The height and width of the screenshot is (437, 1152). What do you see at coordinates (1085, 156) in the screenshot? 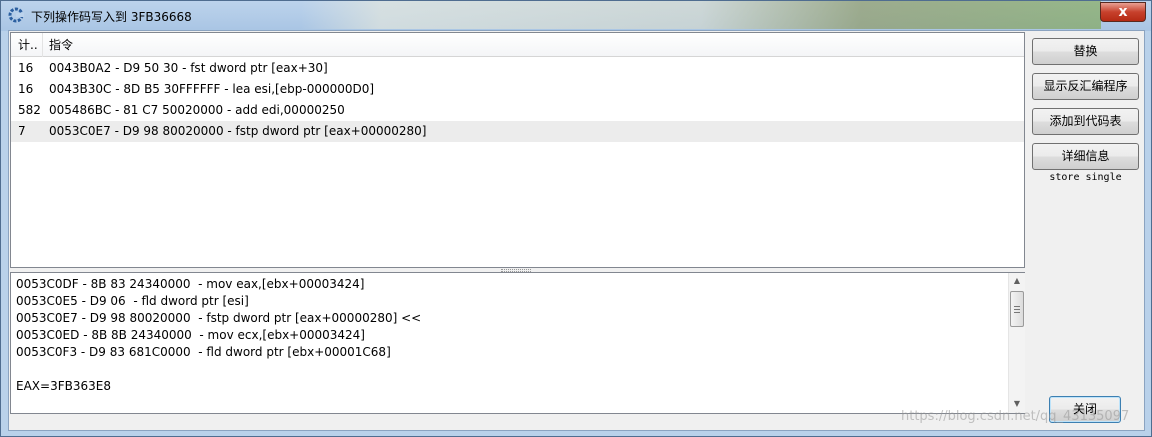
I see `more-info-button: 详细信息` at bounding box center [1085, 156].